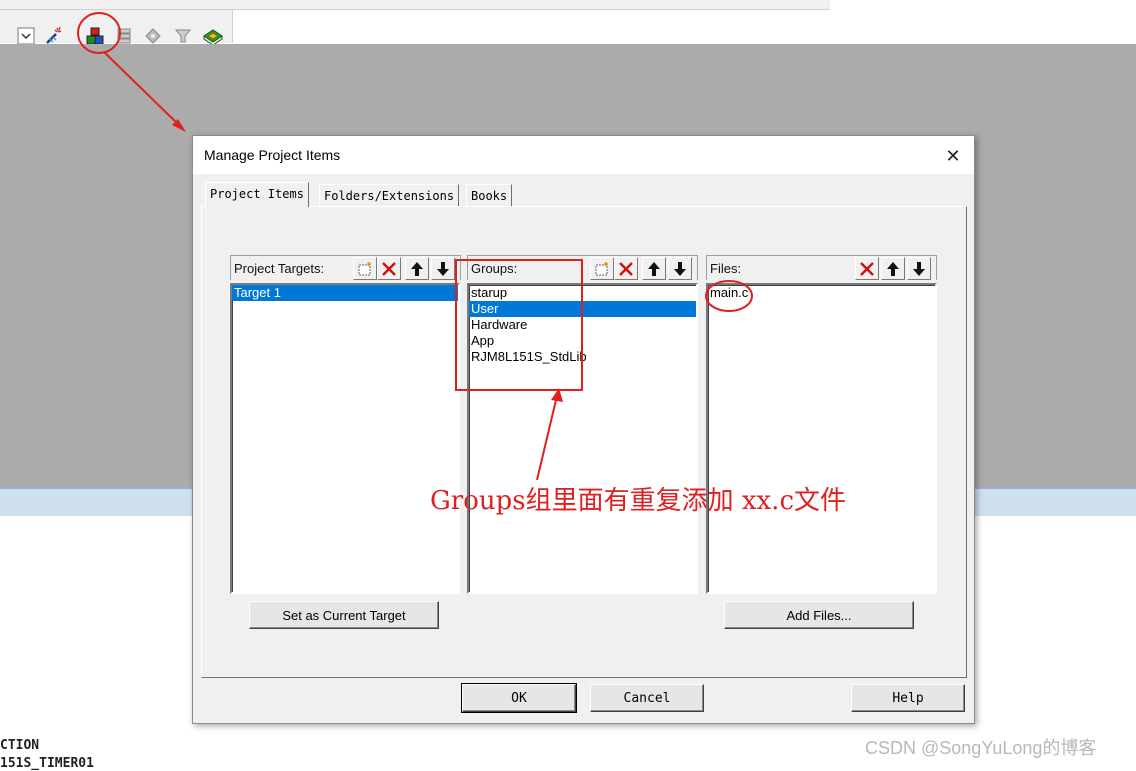  What do you see at coordinates (638, 501) in the screenshot?
I see `annotation-text: Groups组里面有重复添加 xx.c文件` at bounding box center [638, 501].